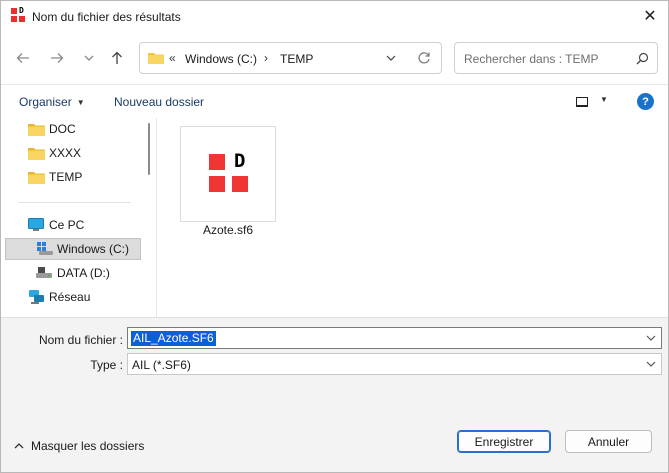 This screenshot has height=473, width=669. Describe the element at coordinates (36, 297) in the screenshot. I see `network-icon` at that location.